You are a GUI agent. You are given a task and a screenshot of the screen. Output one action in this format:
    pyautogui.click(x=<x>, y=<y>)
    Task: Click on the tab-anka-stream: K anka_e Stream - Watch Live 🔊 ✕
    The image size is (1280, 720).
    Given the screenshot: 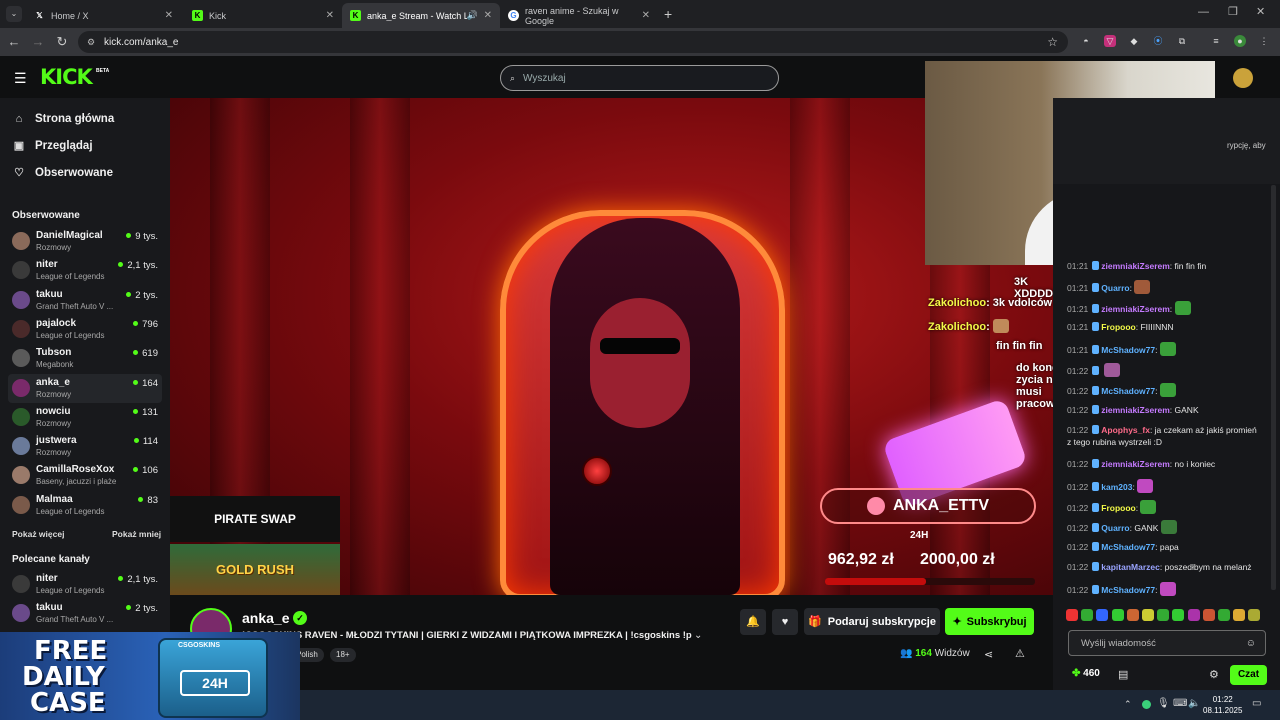 What is the action you would take?
    pyautogui.click(x=421, y=15)
    